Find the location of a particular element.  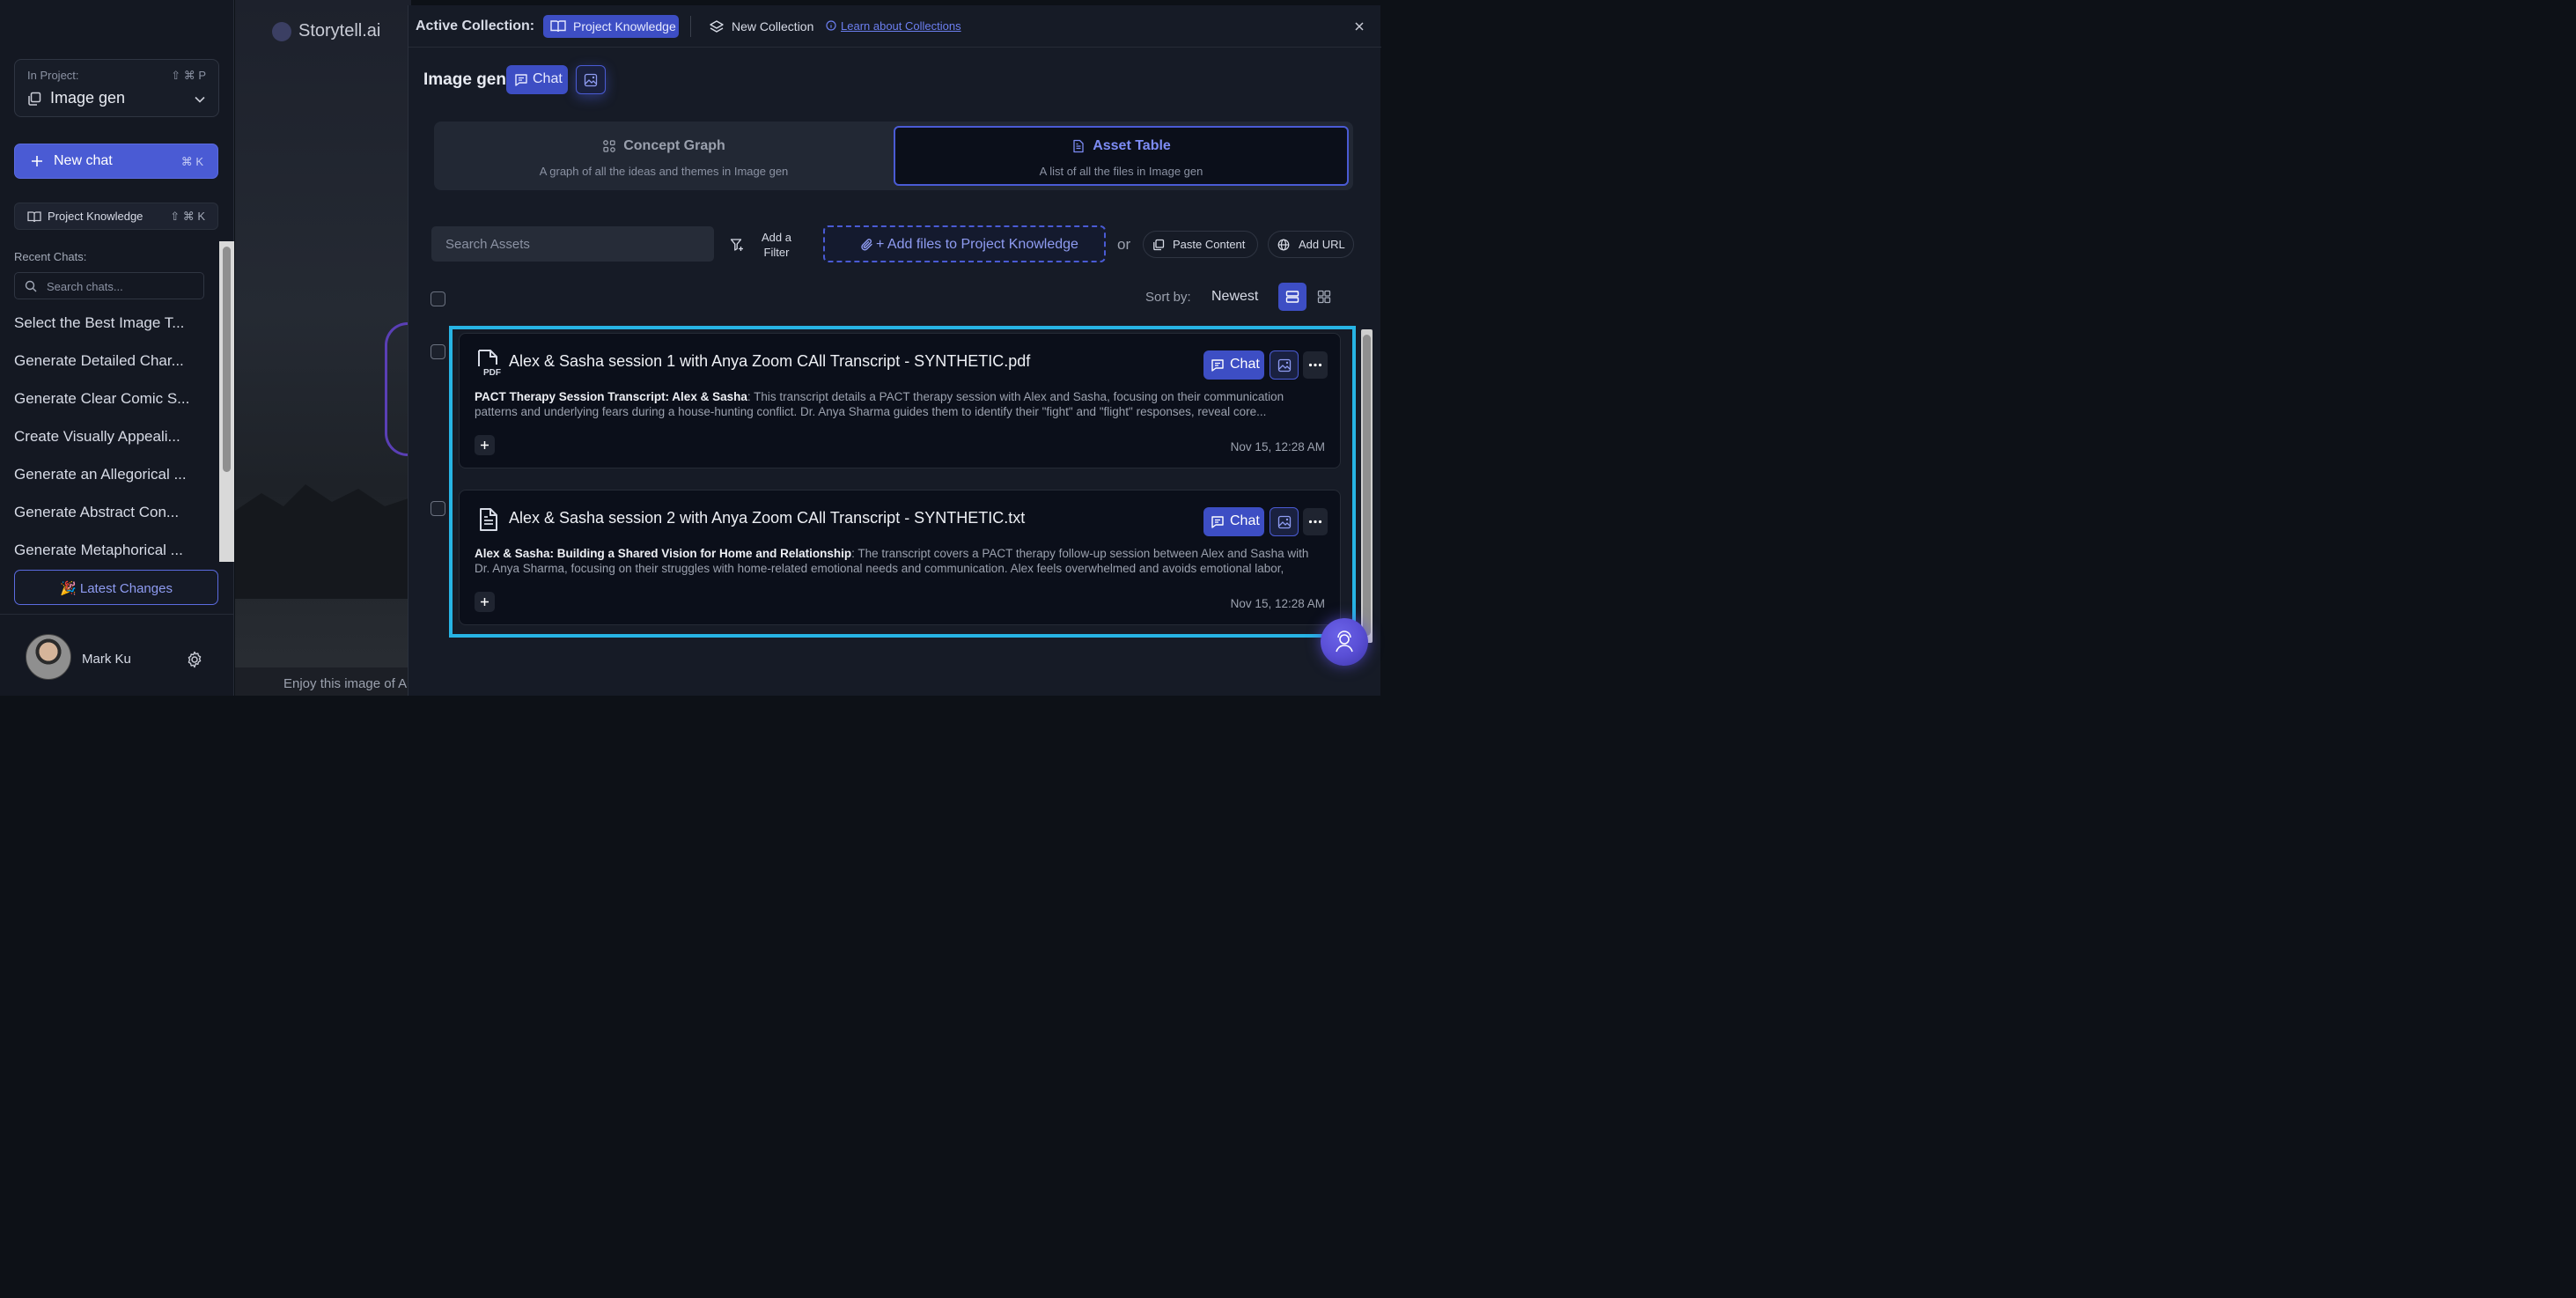

filter-plus-icon is located at coordinates (737, 245).